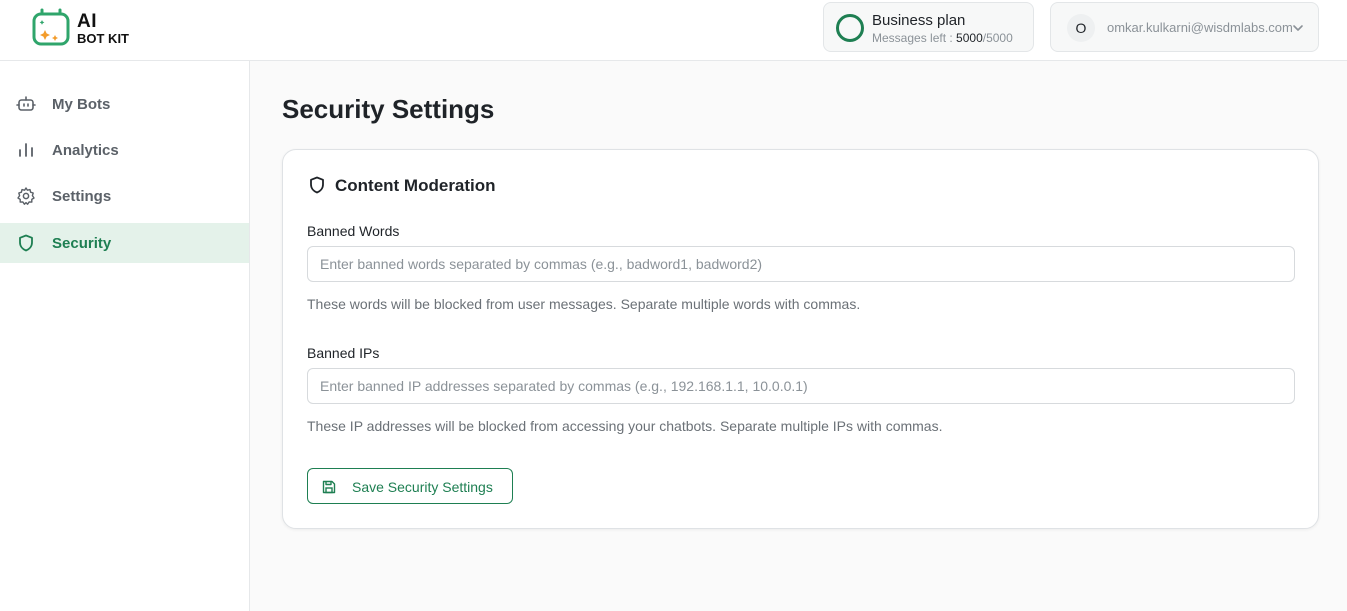 The image size is (1347, 611). What do you see at coordinates (85, 150) in the screenshot?
I see `sidebar-item-label: Analytics` at bounding box center [85, 150].